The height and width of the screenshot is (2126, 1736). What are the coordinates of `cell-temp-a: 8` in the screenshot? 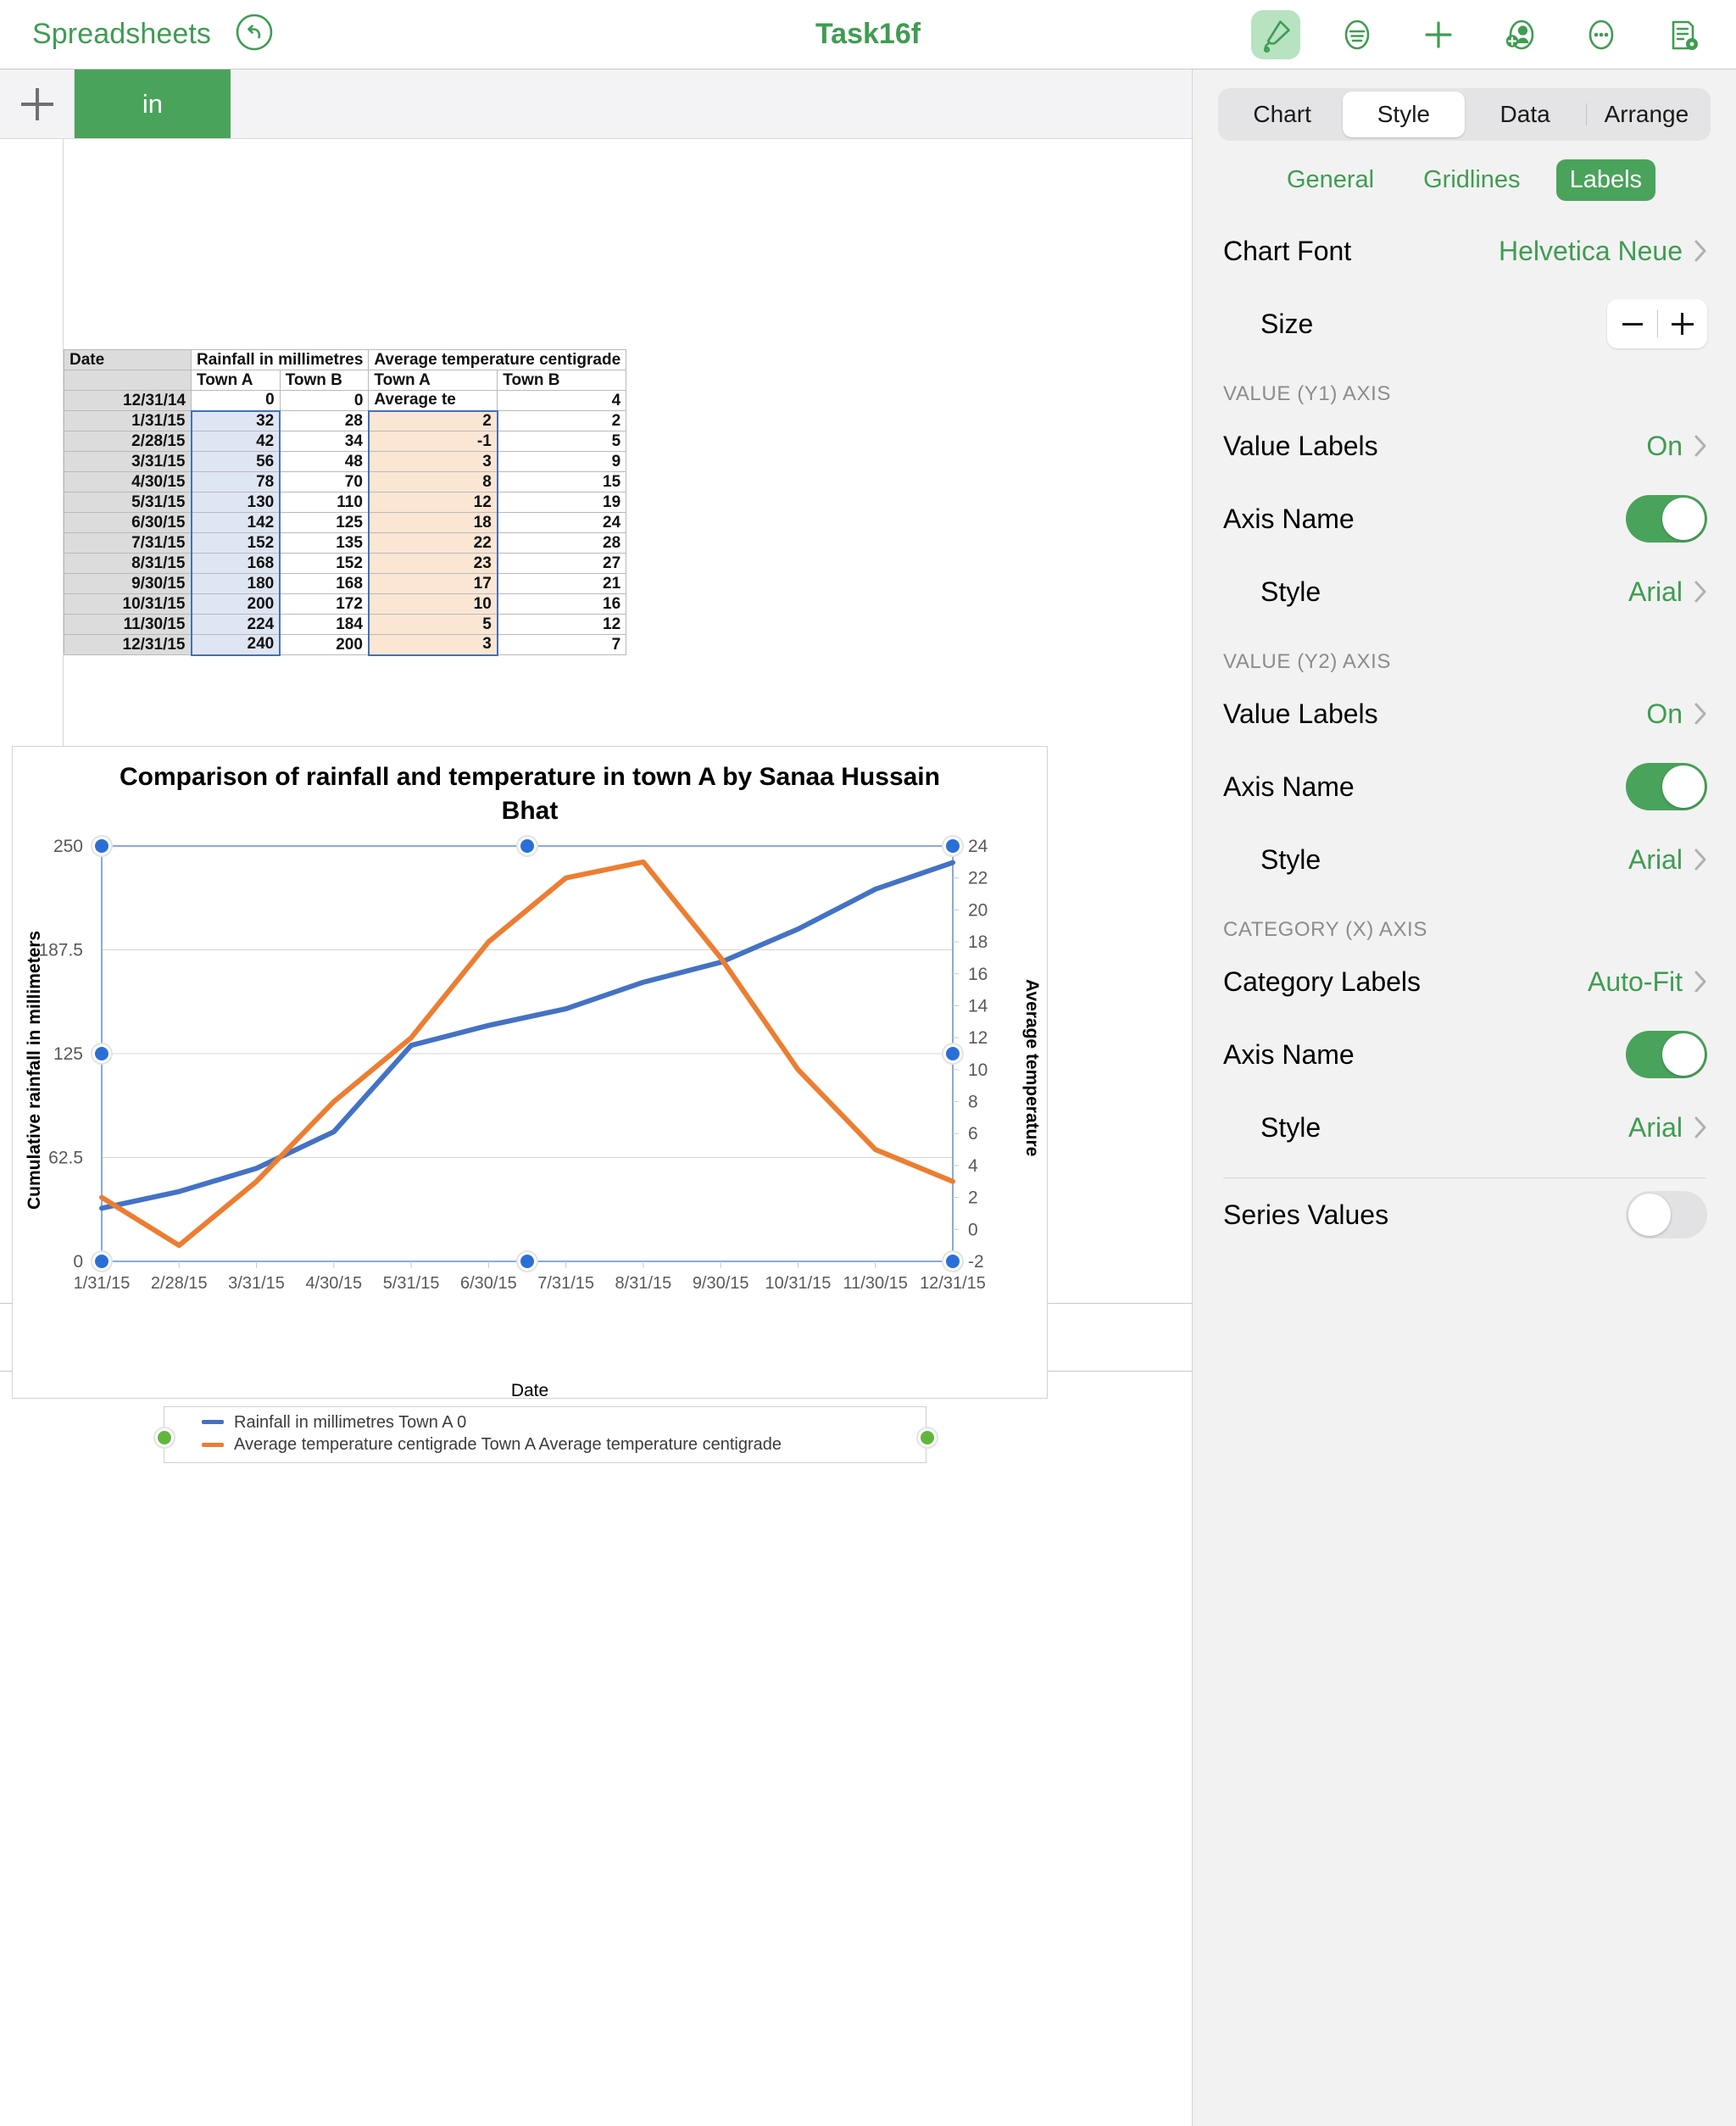 It's located at (432, 482).